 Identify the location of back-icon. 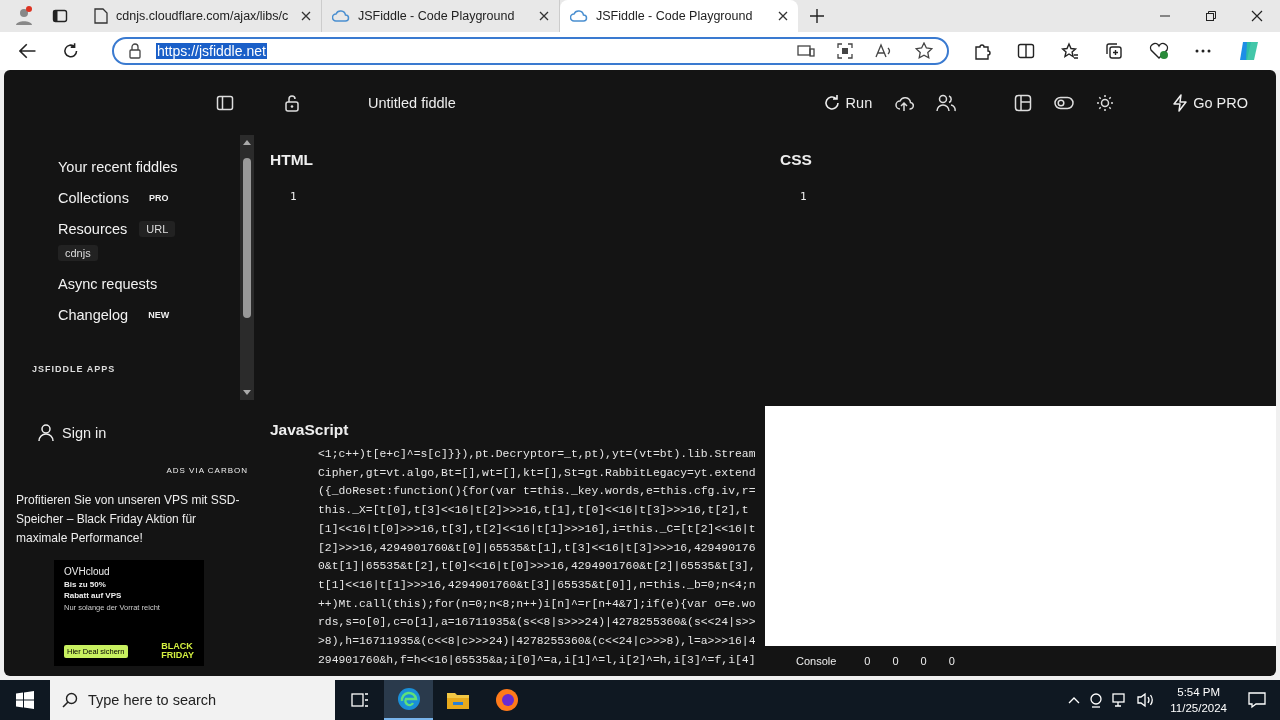
(28, 51).